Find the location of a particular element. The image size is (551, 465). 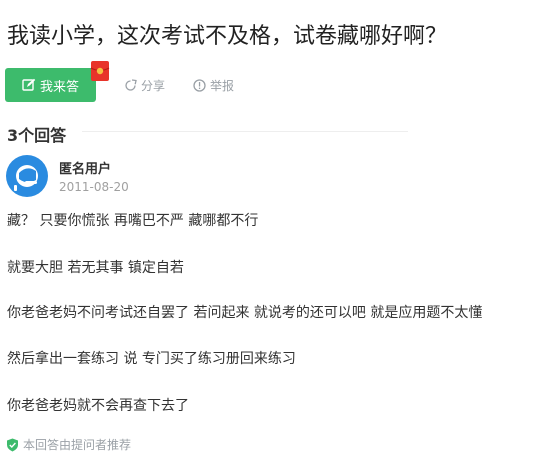

shield-check-icon is located at coordinates (12, 444).